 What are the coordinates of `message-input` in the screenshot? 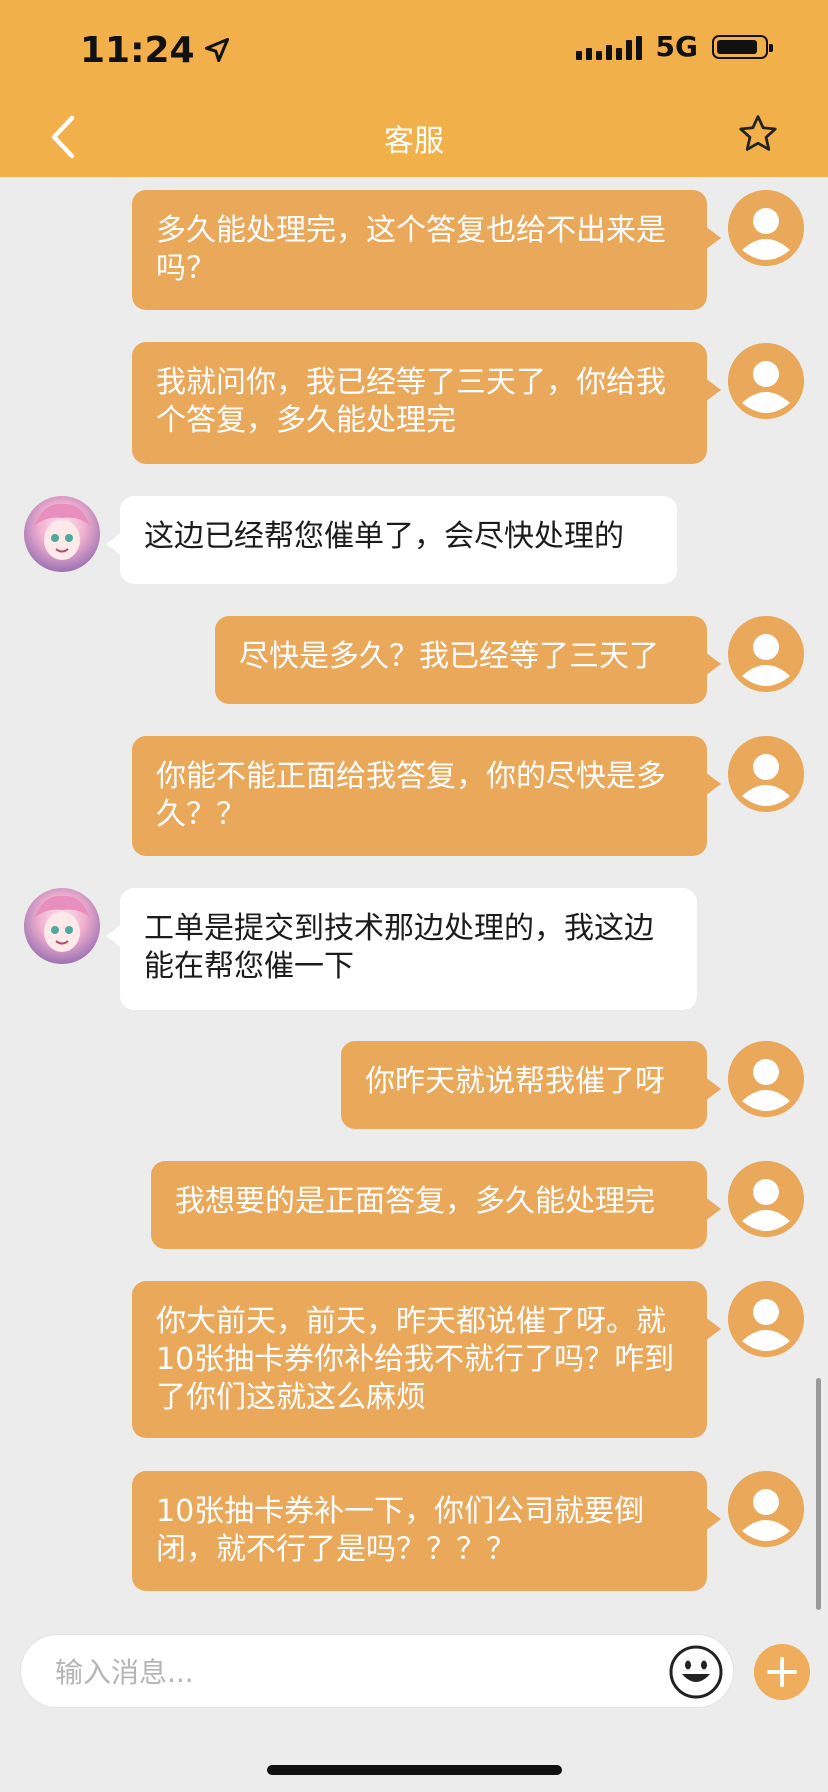 It's located at (355, 1672).